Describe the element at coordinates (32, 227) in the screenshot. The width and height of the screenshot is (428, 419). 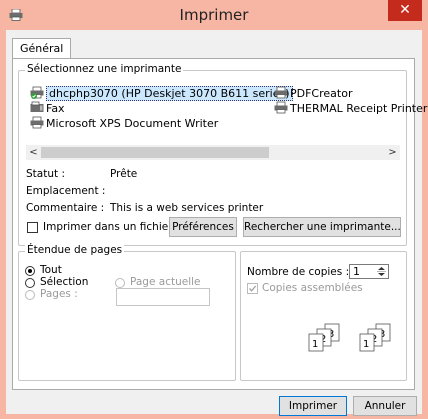
I see `print-to-file-checkbox` at that location.